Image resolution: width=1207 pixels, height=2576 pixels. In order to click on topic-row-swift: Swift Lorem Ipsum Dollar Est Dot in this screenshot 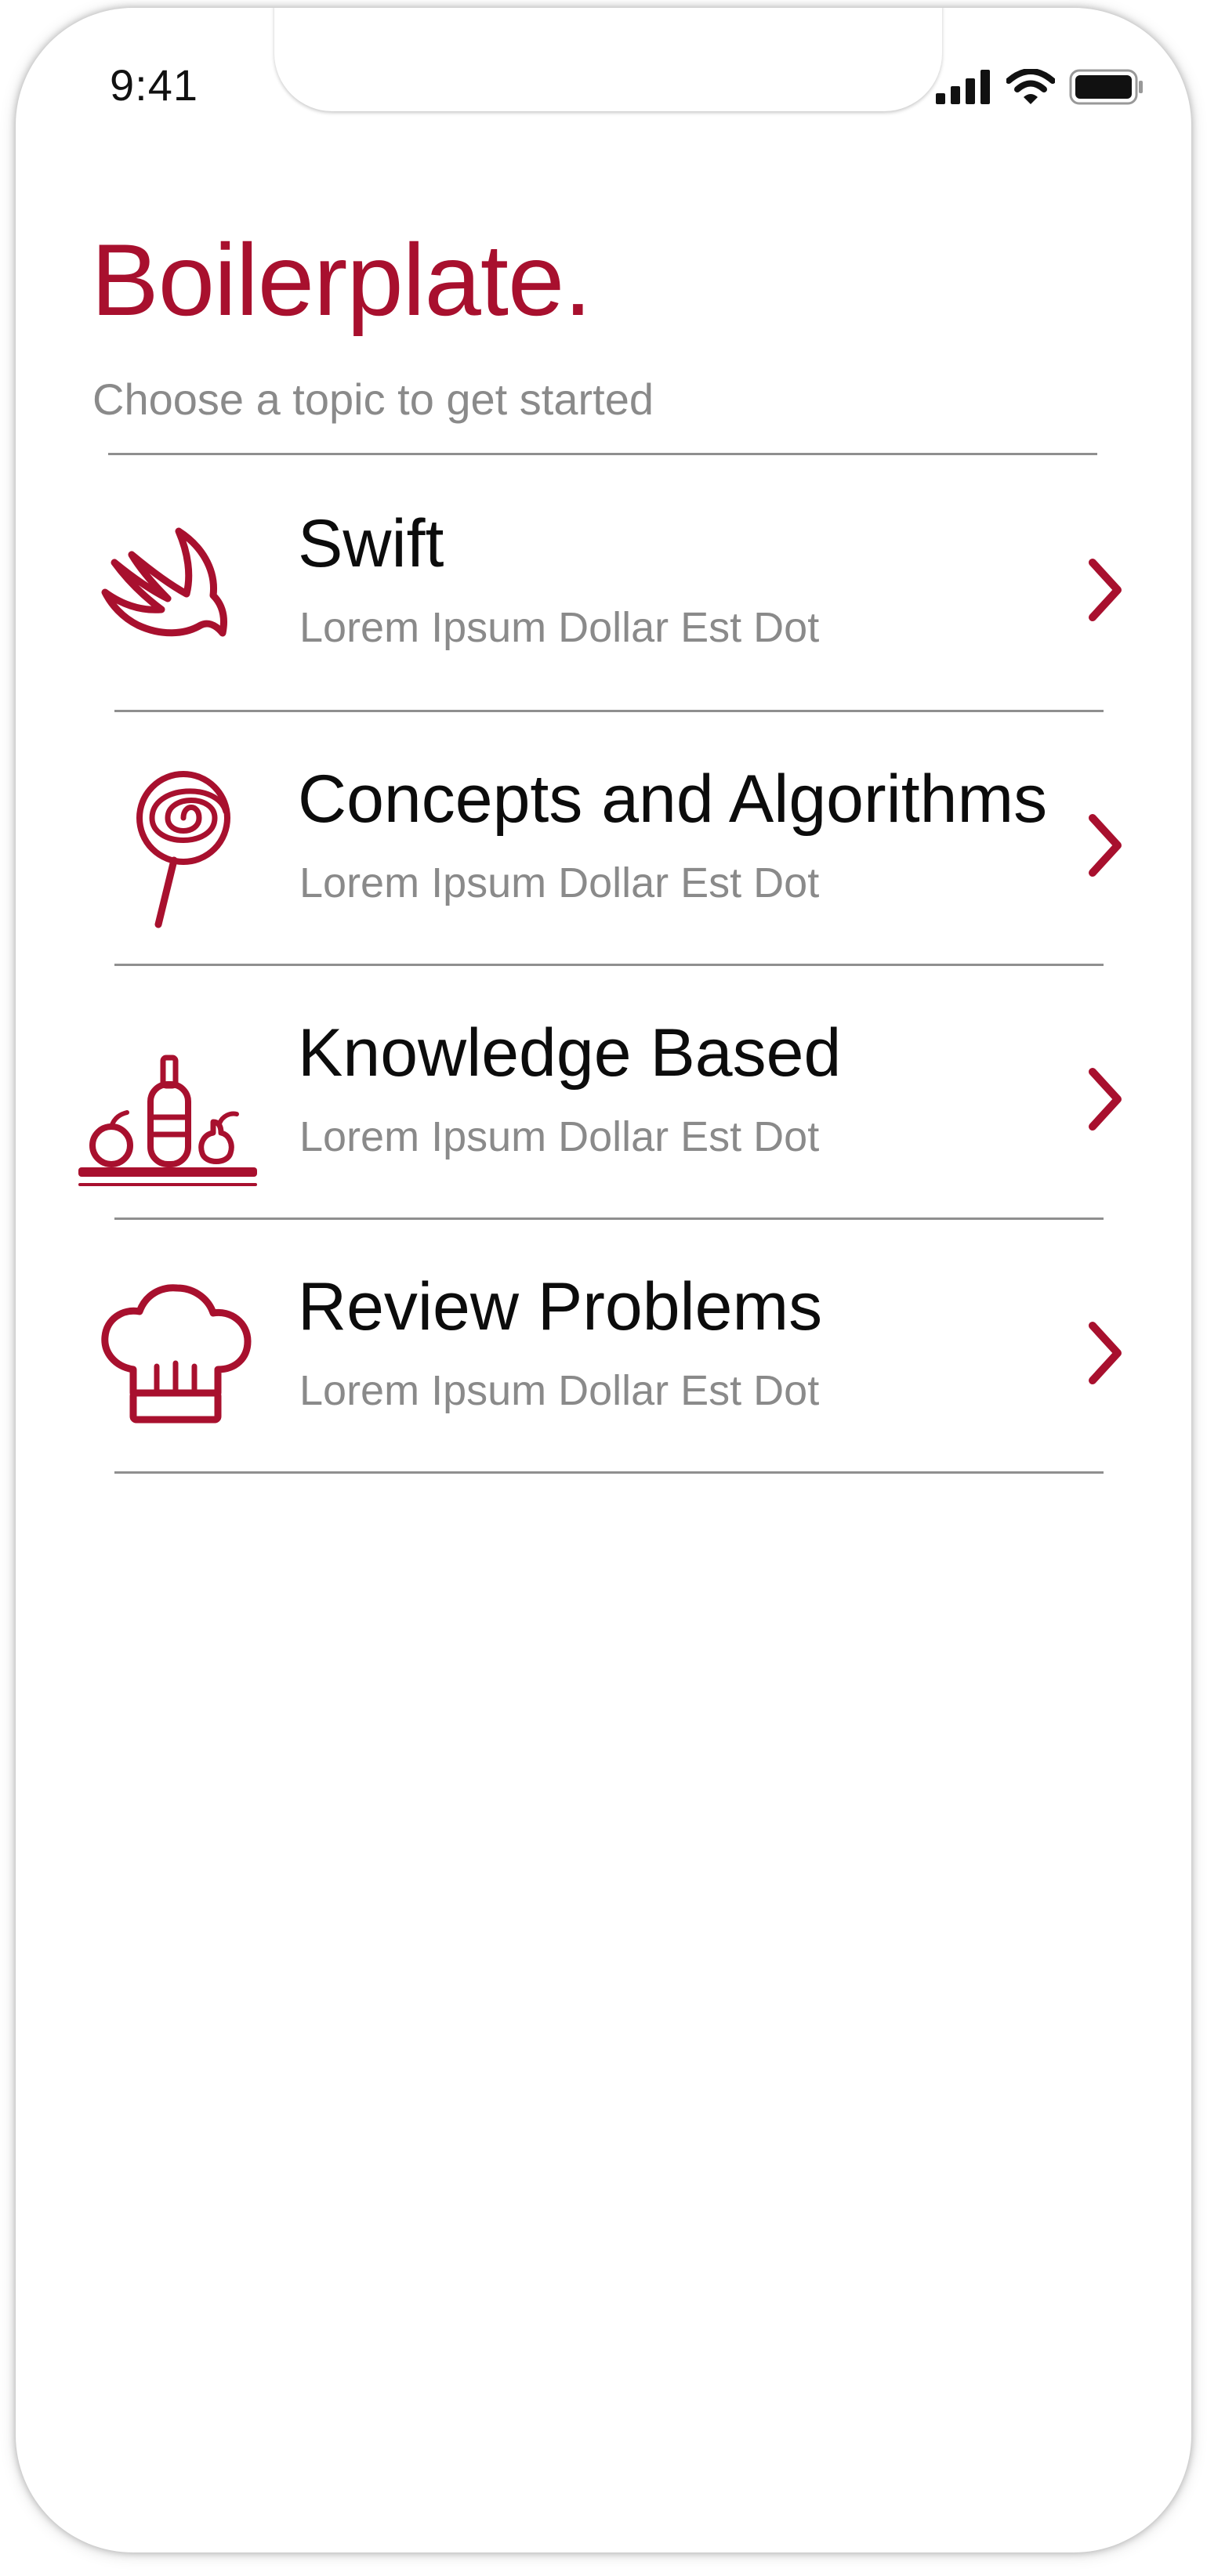, I will do `click(603, 592)`.